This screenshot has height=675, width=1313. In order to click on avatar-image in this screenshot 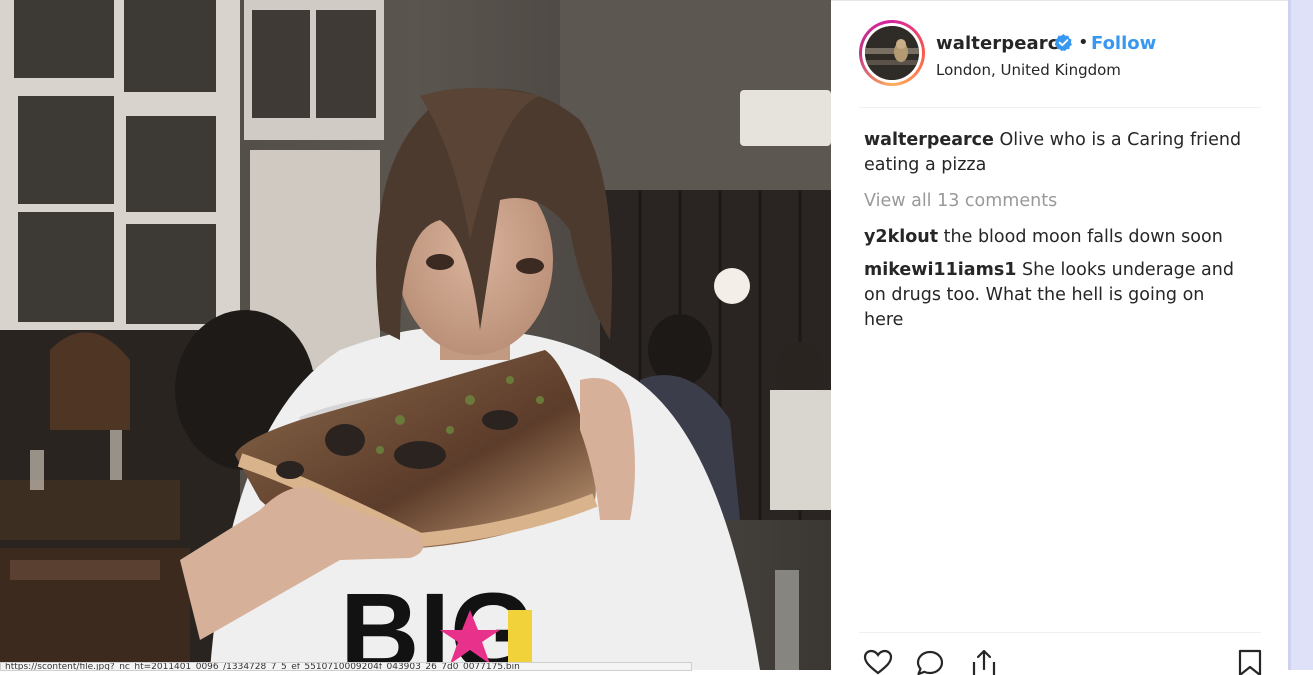, I will do `click(892, 53)`.